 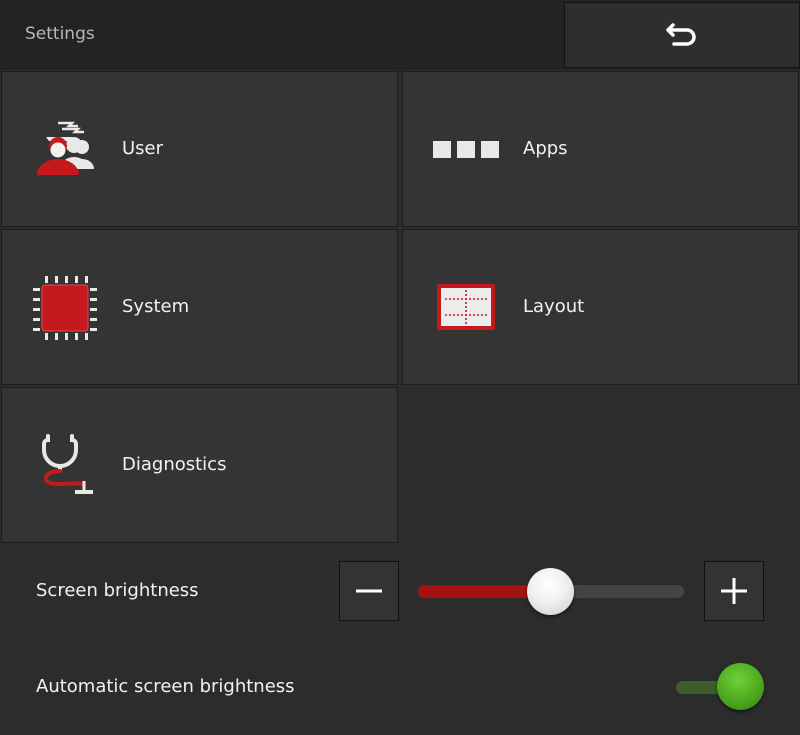 I want to click on brightness-decrease-button, so click(x=369, y=591).